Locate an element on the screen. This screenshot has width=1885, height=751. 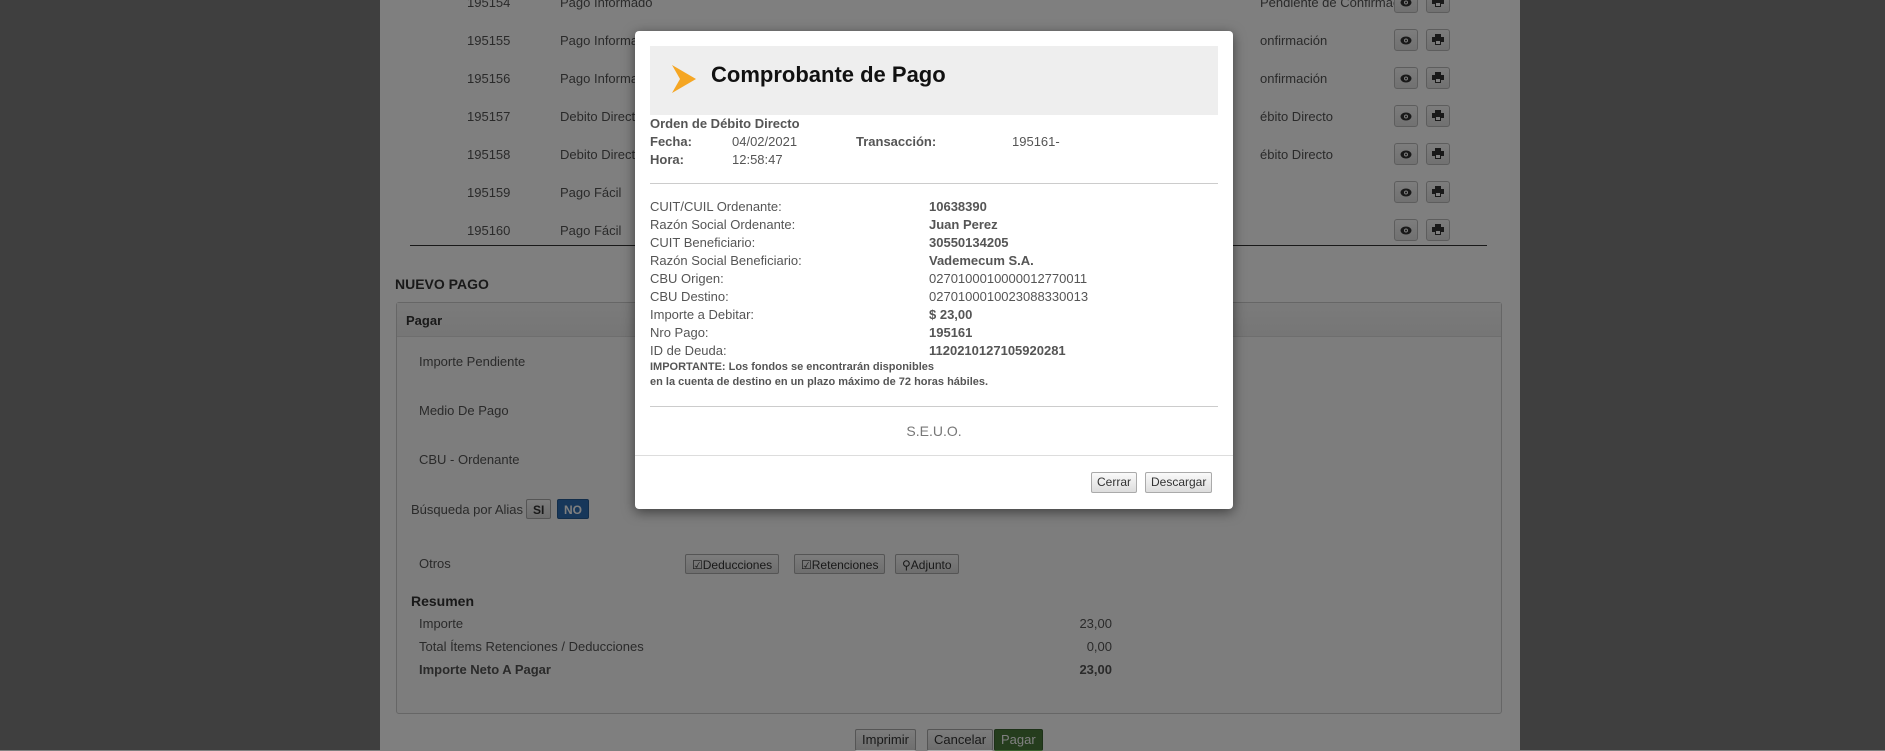
field-label: Nro Pago: is located at coordinates (679, 332).